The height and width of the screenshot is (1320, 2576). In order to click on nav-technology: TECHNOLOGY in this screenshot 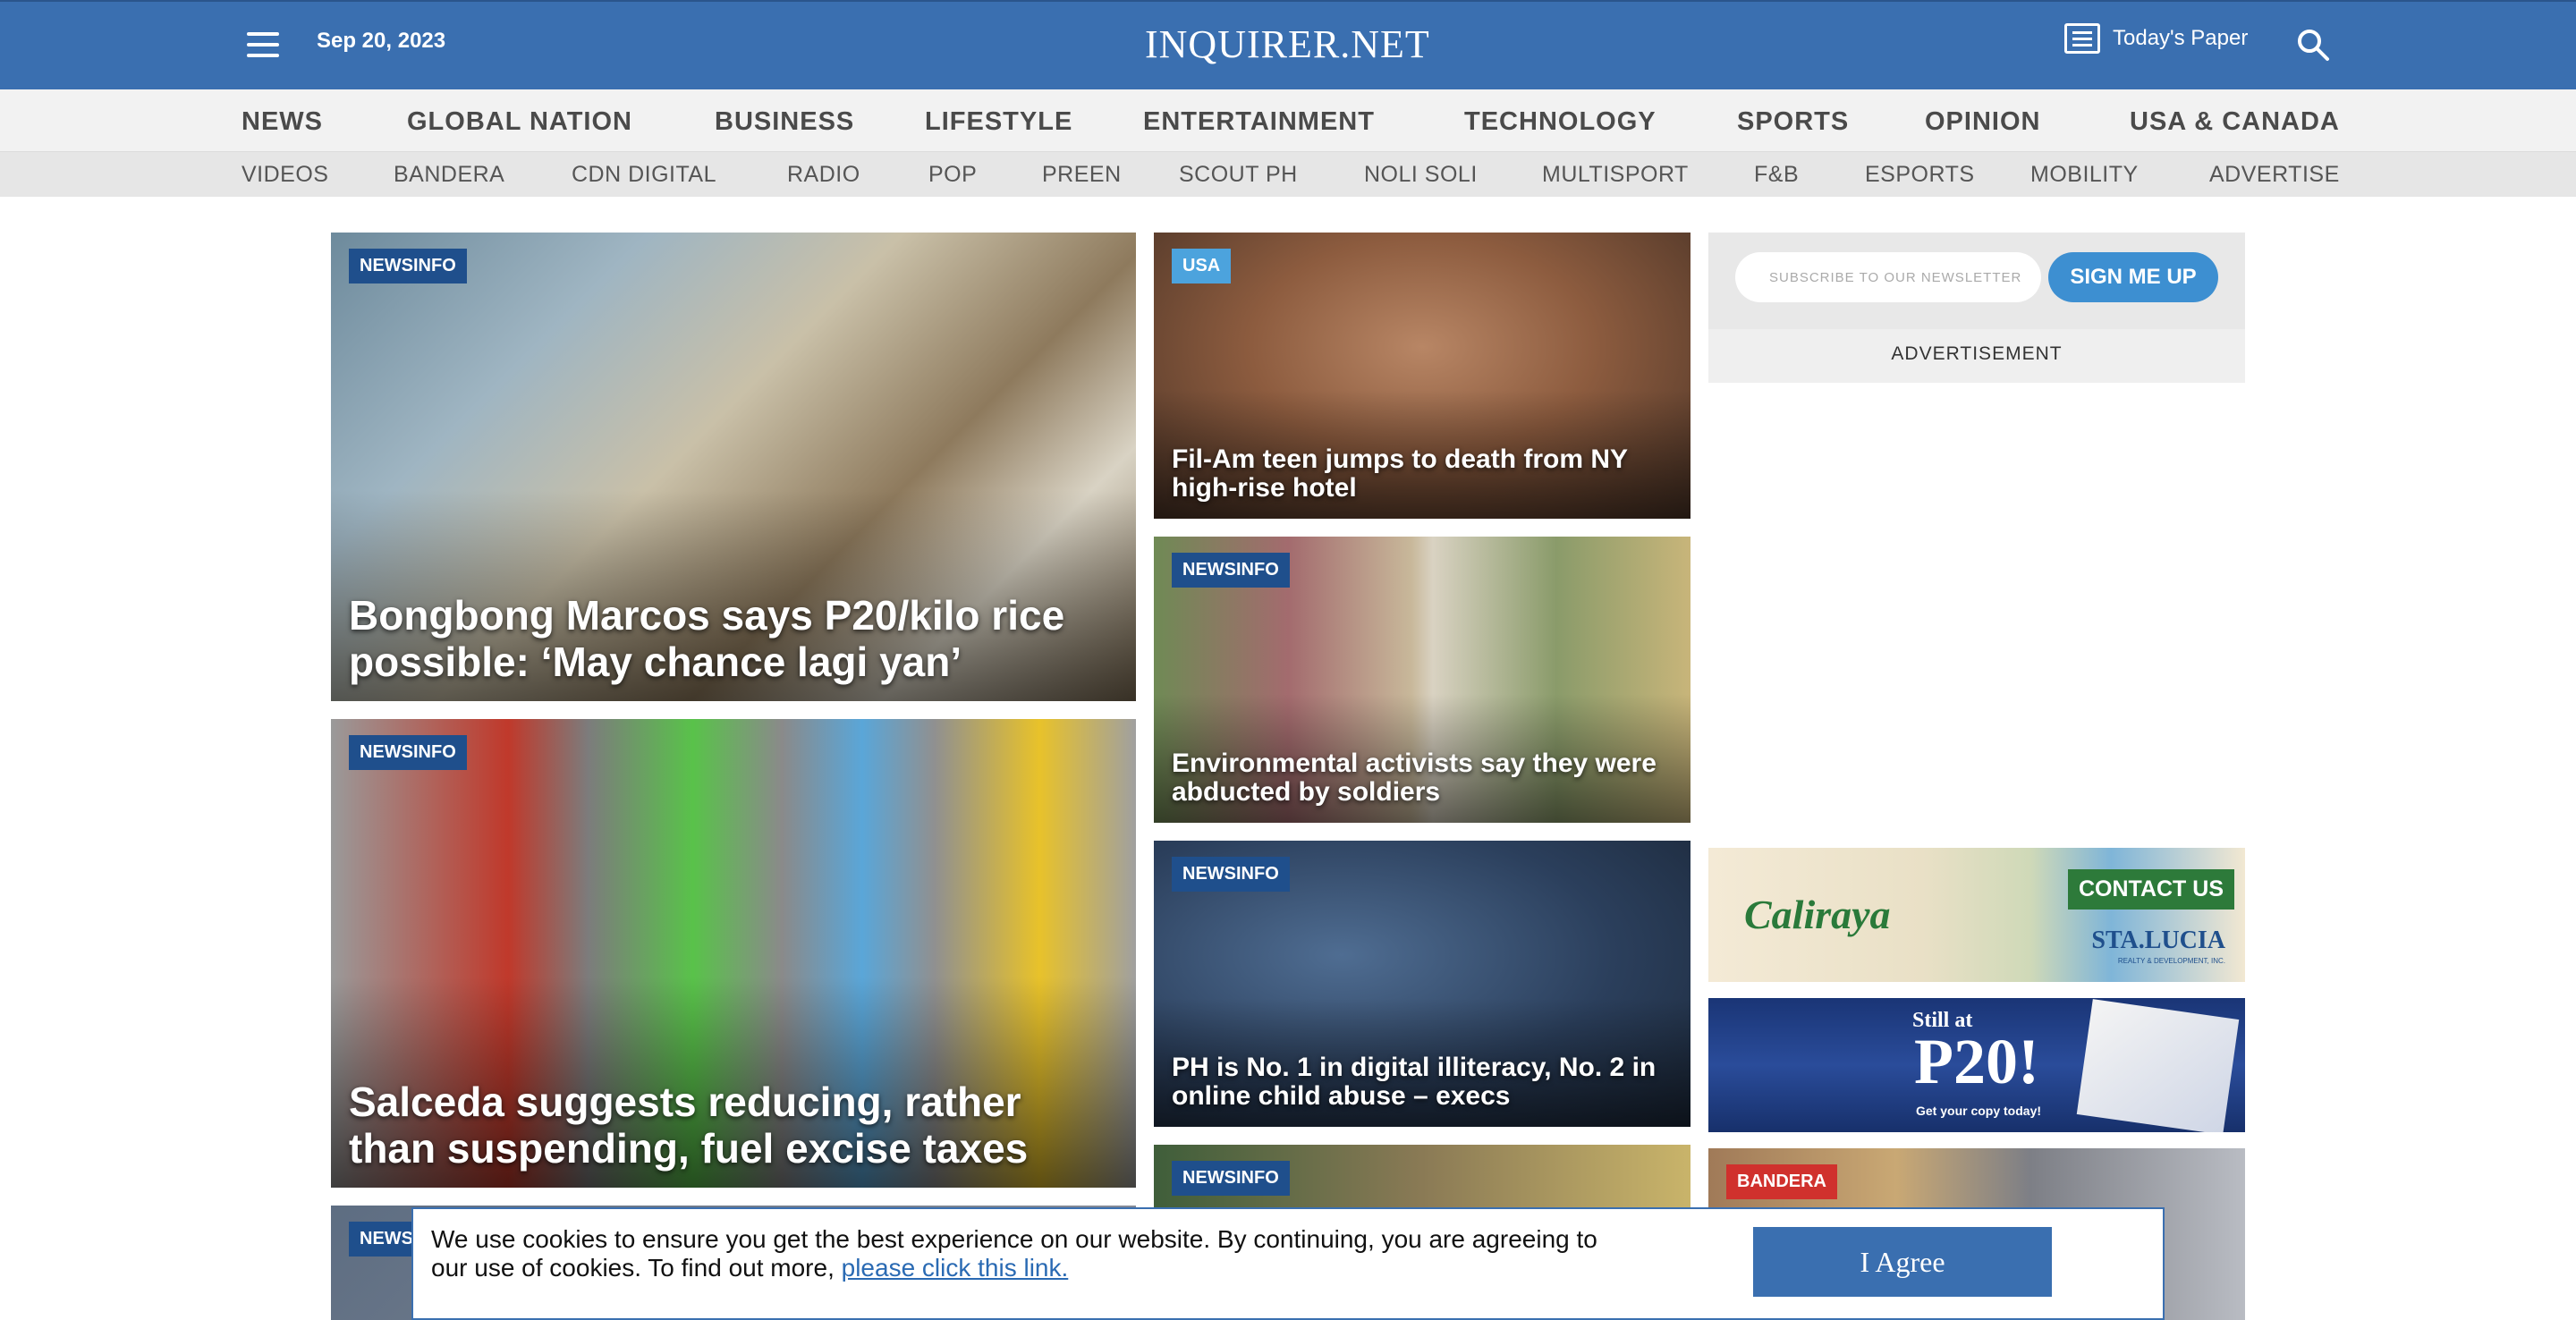, I will do `click(1560, 122)`.